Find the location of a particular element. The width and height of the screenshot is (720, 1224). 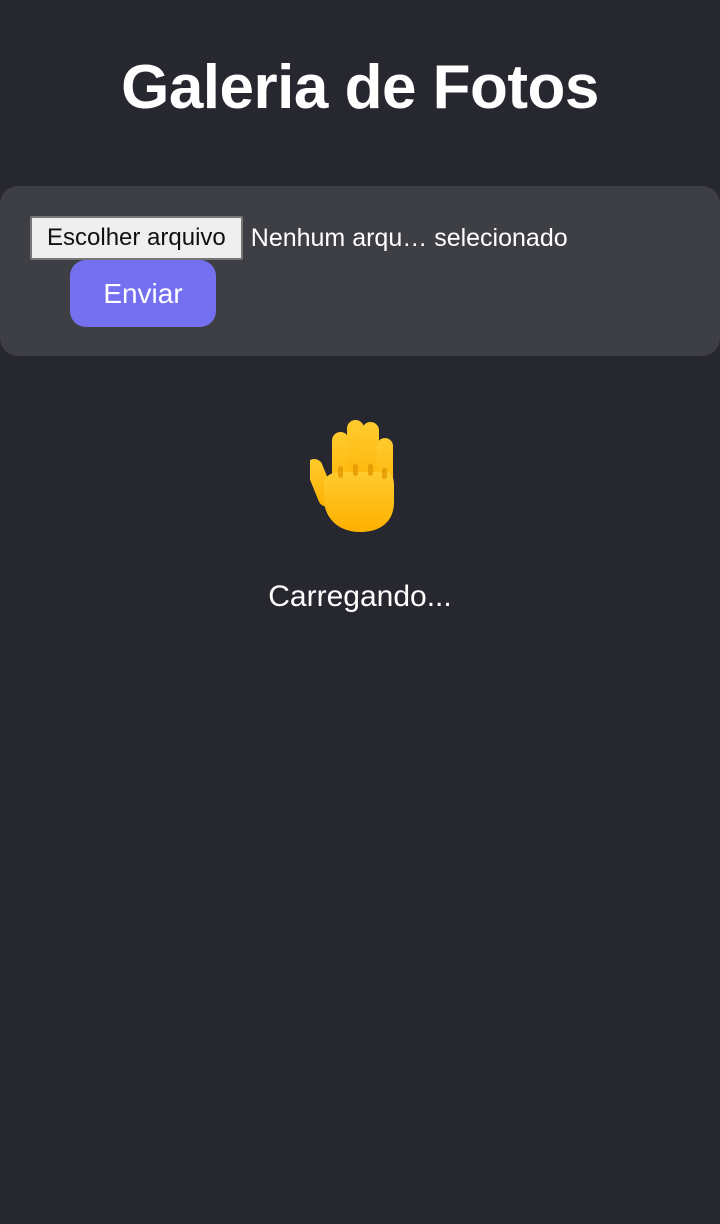

choose-file-button: Escolher arquivo is located at coordinates (136, 238).